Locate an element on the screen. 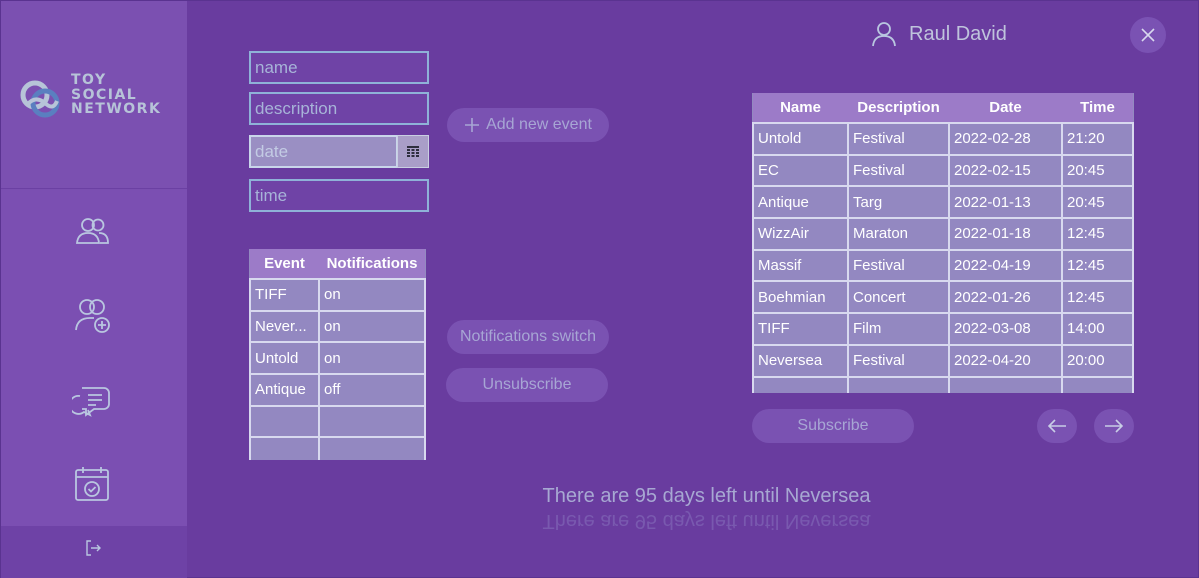 Image resolution: width=1199 pixels, height=578 pixels. arrow-left-icon is located at coordinates (1056, 426).